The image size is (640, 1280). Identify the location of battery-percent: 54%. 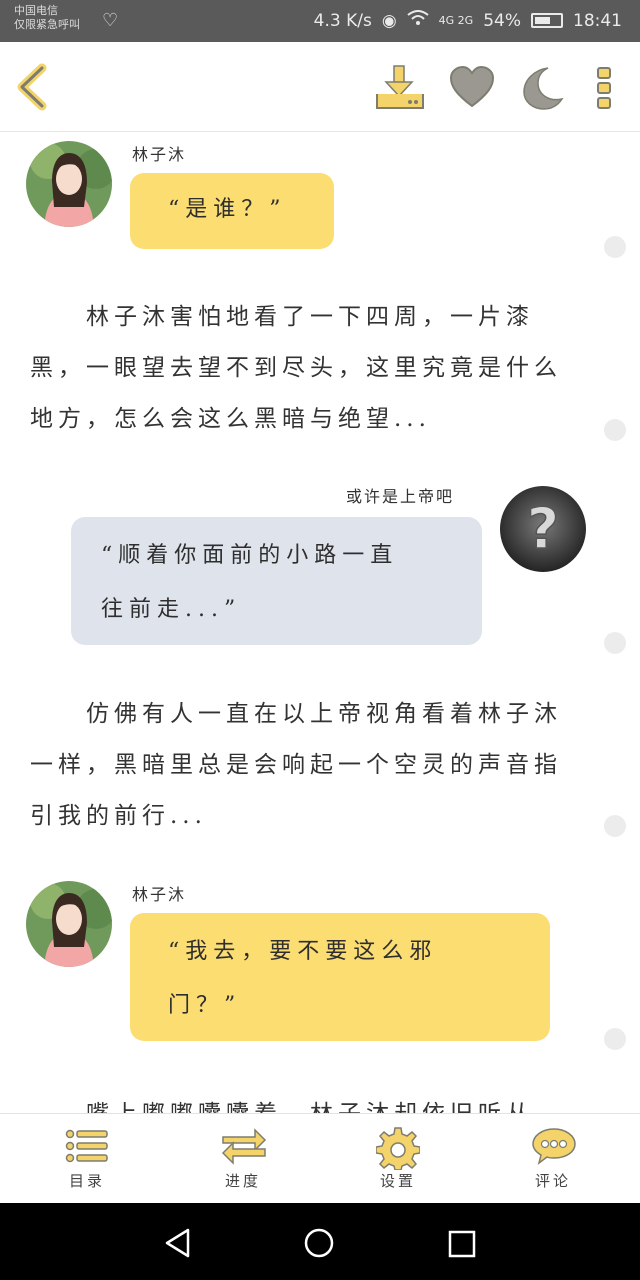
(502, 20).